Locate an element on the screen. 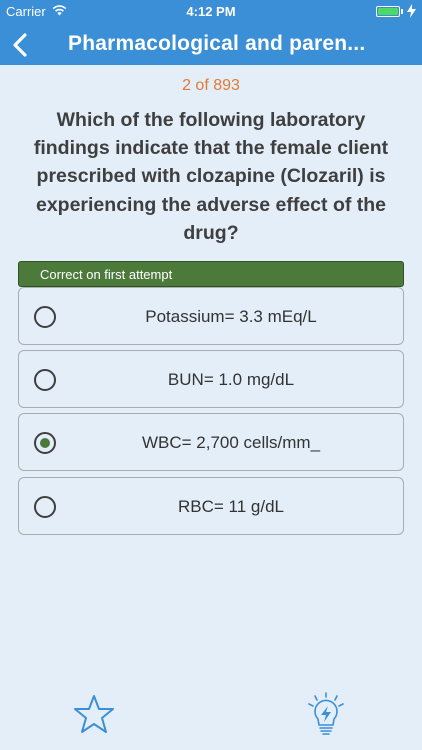  back-button is located at coordinates (21, 45).